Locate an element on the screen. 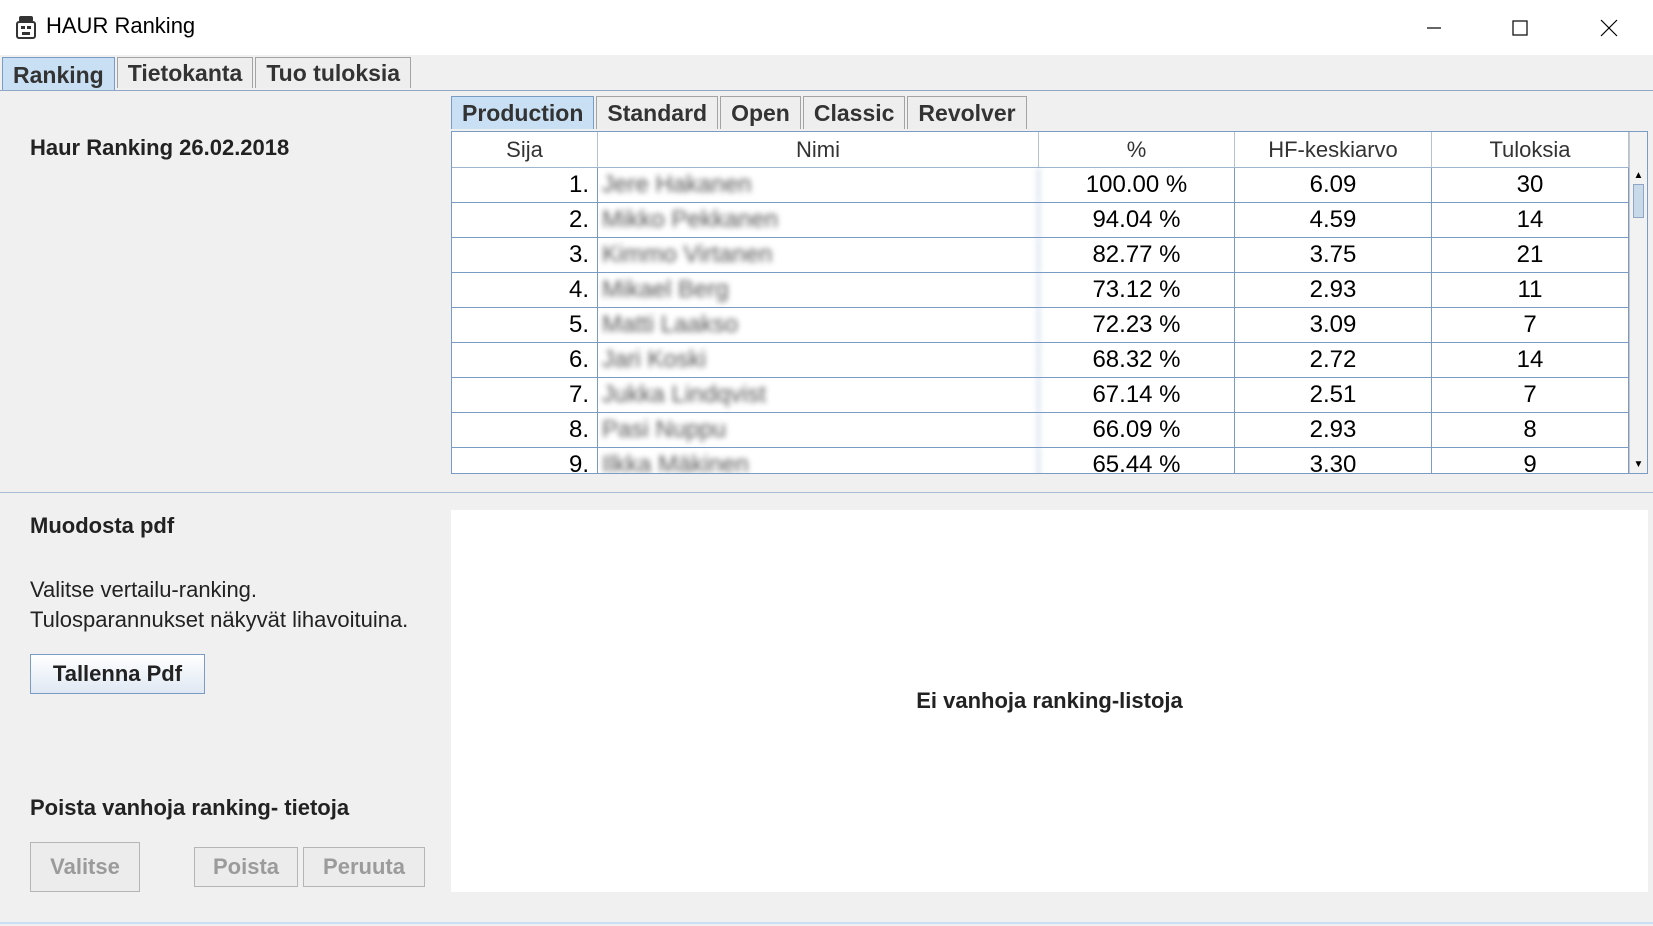 The height and width of the screenshot is (926, 1653). cell-hf-keskiarvo: 3.30 is located at coordinates (1333, 460).